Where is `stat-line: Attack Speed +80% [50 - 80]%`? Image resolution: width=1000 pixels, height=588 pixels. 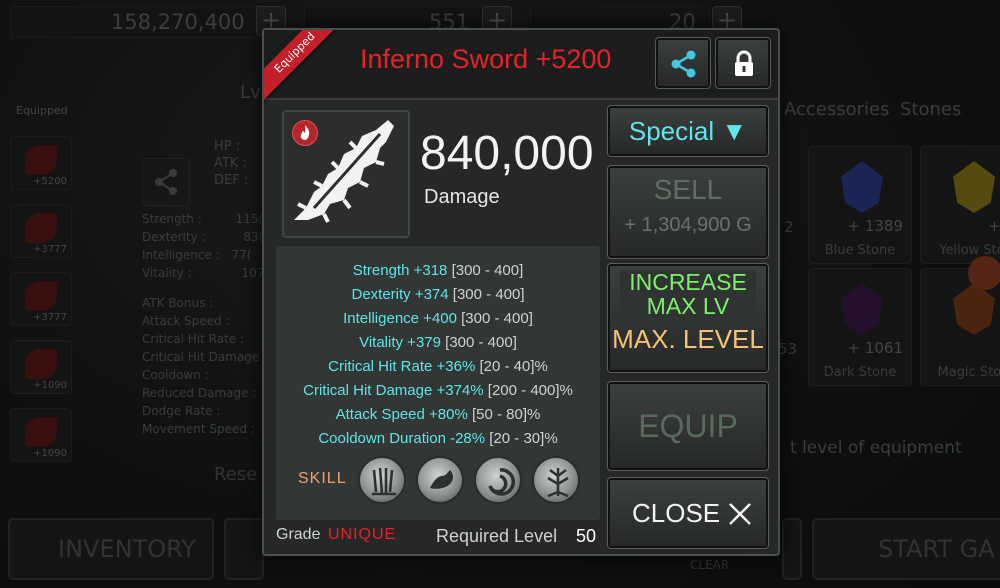
stat-line: Attack Speed +80% [50 - 80]% is located at coordinates (438, 414).